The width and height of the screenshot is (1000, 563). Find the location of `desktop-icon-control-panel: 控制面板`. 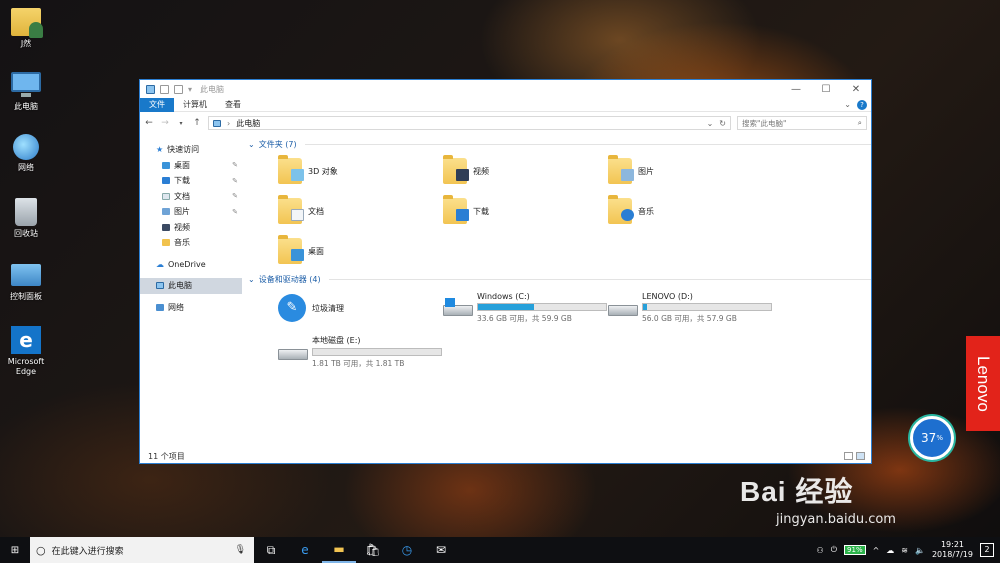

desktop-icon-control-panel: 控制面板 is located at coordinates (26, 283).